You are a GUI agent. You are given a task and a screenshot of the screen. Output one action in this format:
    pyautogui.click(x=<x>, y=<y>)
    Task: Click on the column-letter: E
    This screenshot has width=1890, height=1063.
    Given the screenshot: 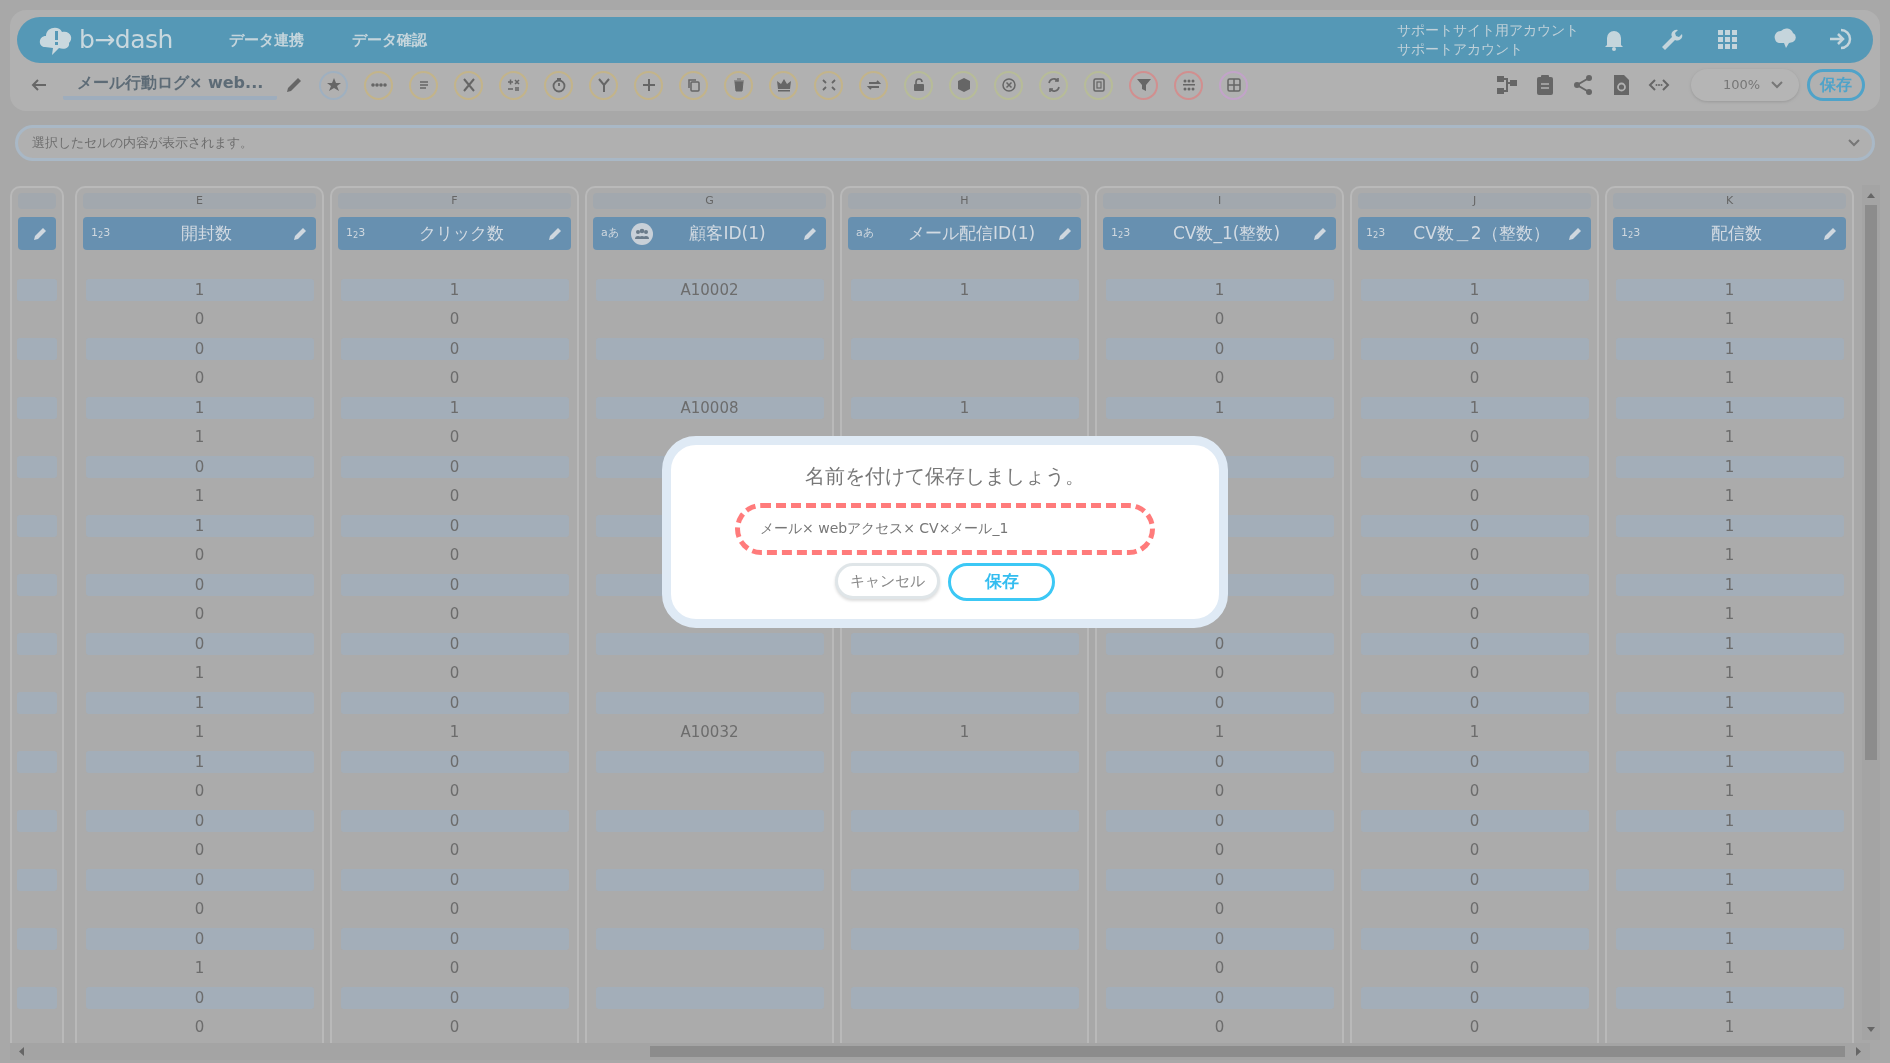 What is the action you would take?
    pyautogui.click(x=199, y=201)
    